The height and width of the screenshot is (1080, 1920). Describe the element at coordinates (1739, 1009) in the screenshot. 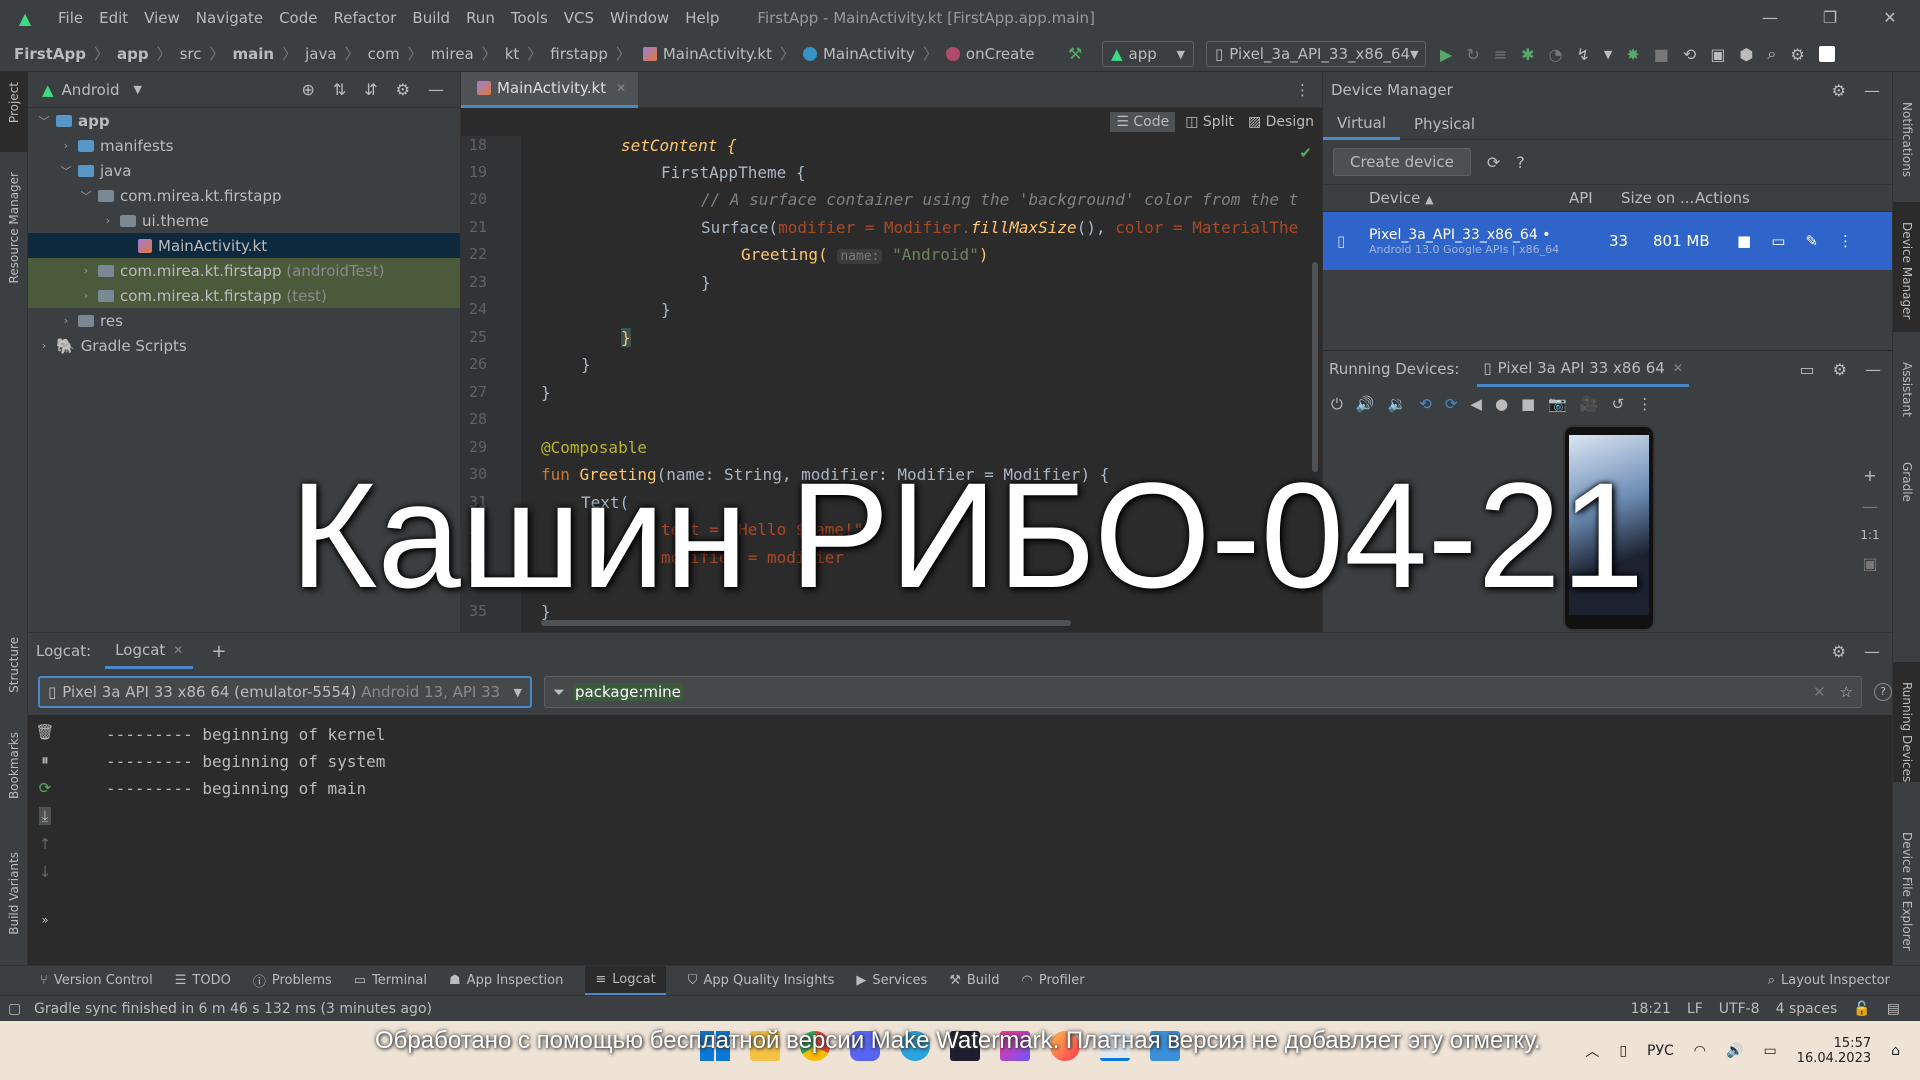

I see `file-encoding: UTF-8` at that location.